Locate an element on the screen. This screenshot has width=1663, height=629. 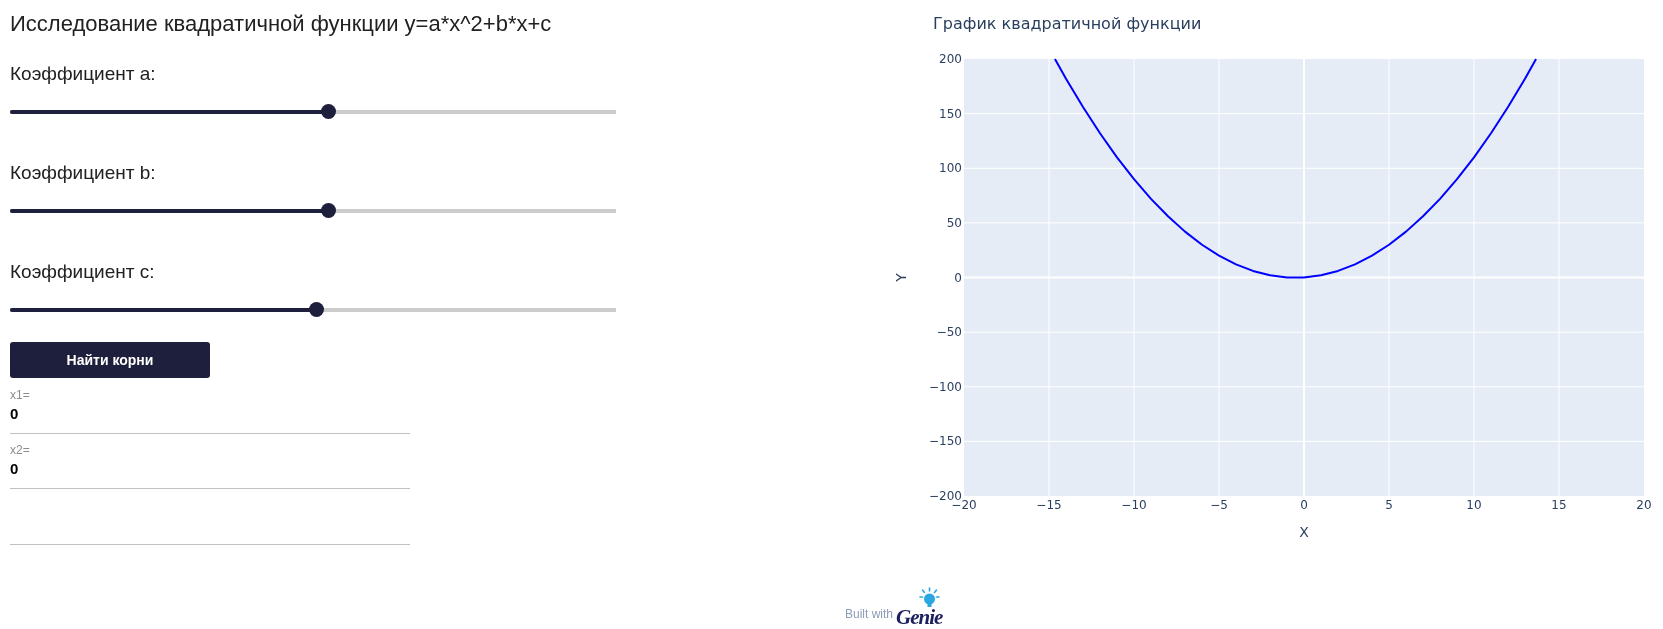
axis-title: Y is located at coordinates (901, 277).